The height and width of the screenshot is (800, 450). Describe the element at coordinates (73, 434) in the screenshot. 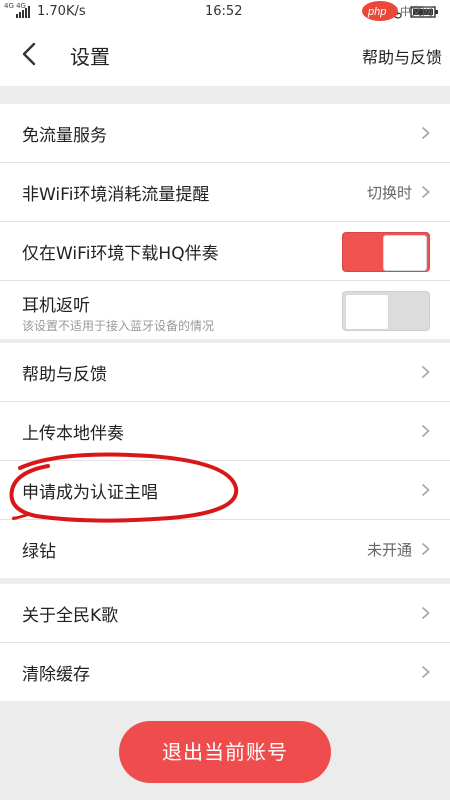

I see `row-label: 上传本地伴奏` at that location.